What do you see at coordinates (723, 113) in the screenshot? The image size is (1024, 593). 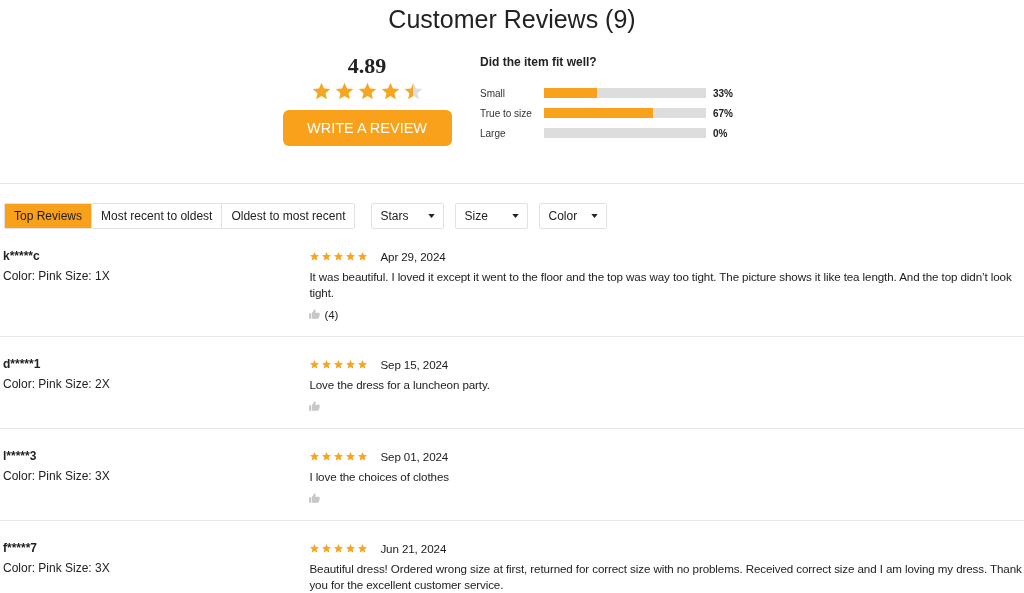 I see `fit-percent: 67%` at bounding box center [723, 113].